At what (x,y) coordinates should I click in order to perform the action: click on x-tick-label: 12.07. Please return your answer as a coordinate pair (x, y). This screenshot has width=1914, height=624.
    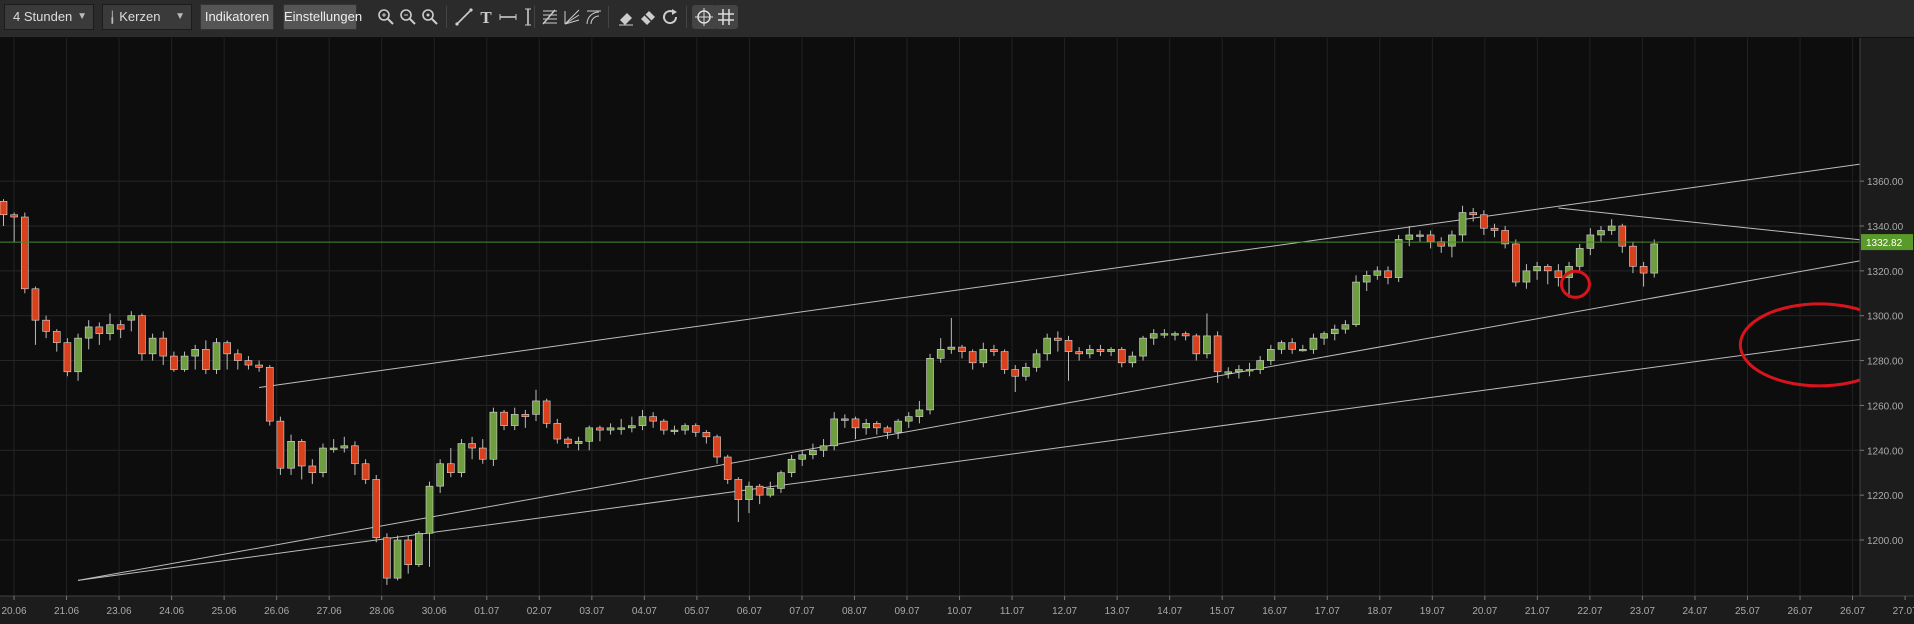
    Looking at the image, I should click on (1064, 611).